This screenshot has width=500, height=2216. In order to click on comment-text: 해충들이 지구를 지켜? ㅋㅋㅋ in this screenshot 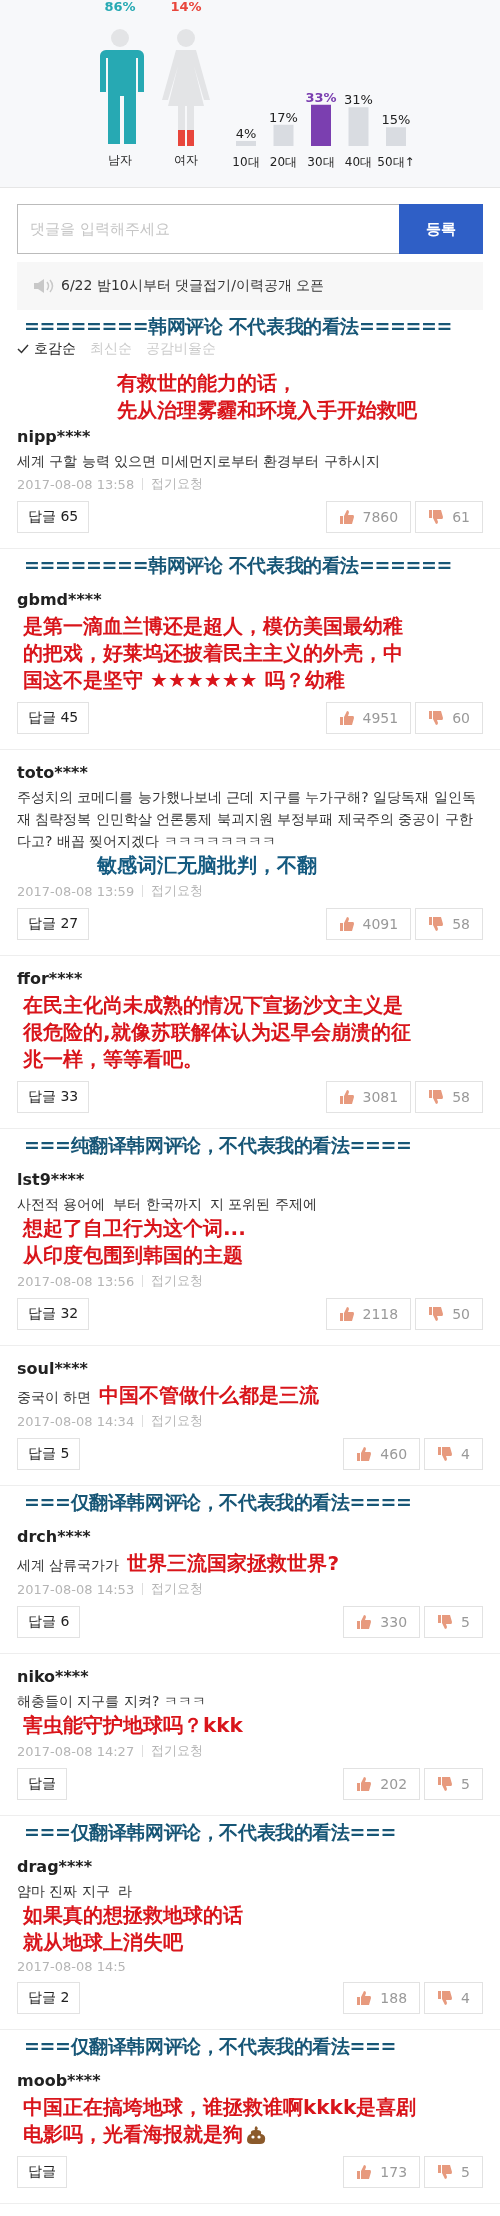, I will do `click(111, 1701)`.